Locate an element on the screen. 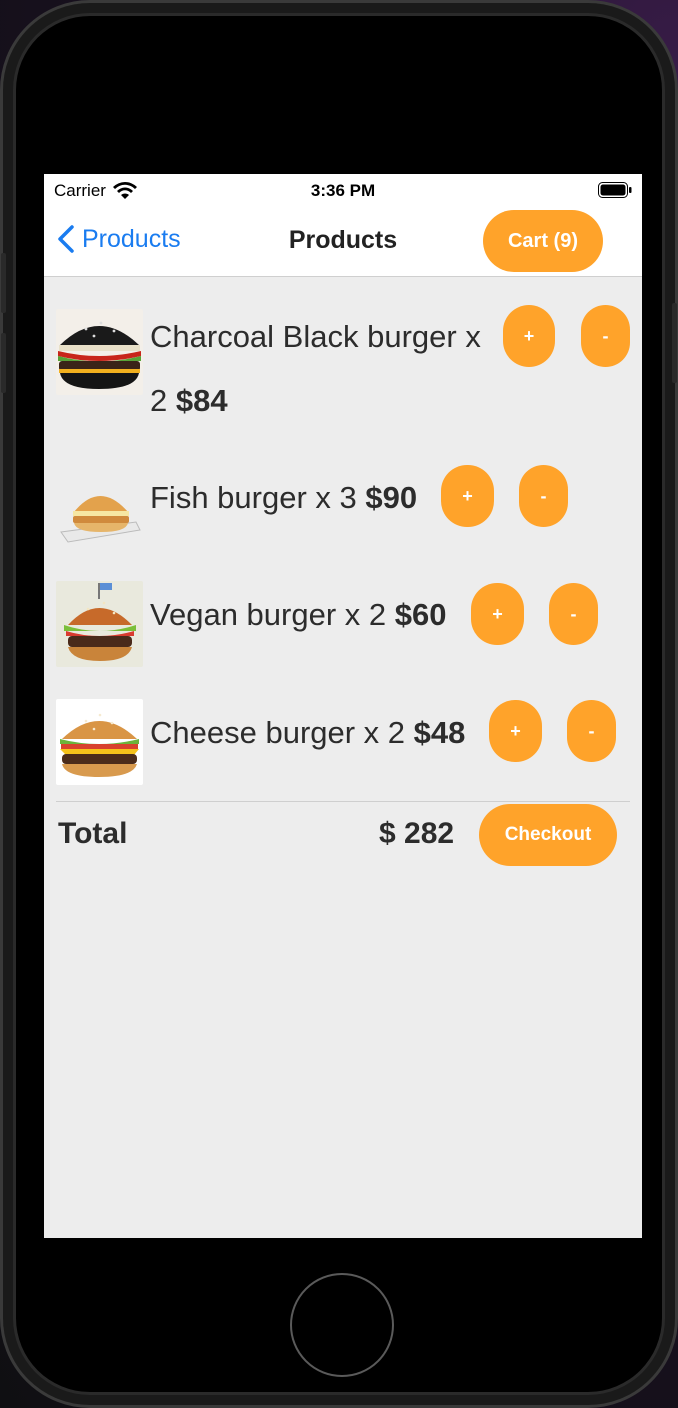 This screenshot has height=1408, width=678. list-item: Vegan burger x 2 $60 + - is located at coordinates (343, 624).